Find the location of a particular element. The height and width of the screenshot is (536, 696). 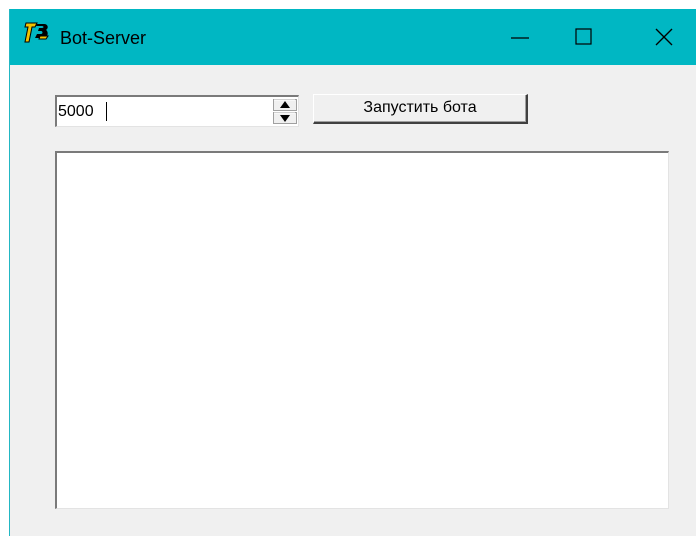

arrow-up-icon is located at coordinates (285, 105).